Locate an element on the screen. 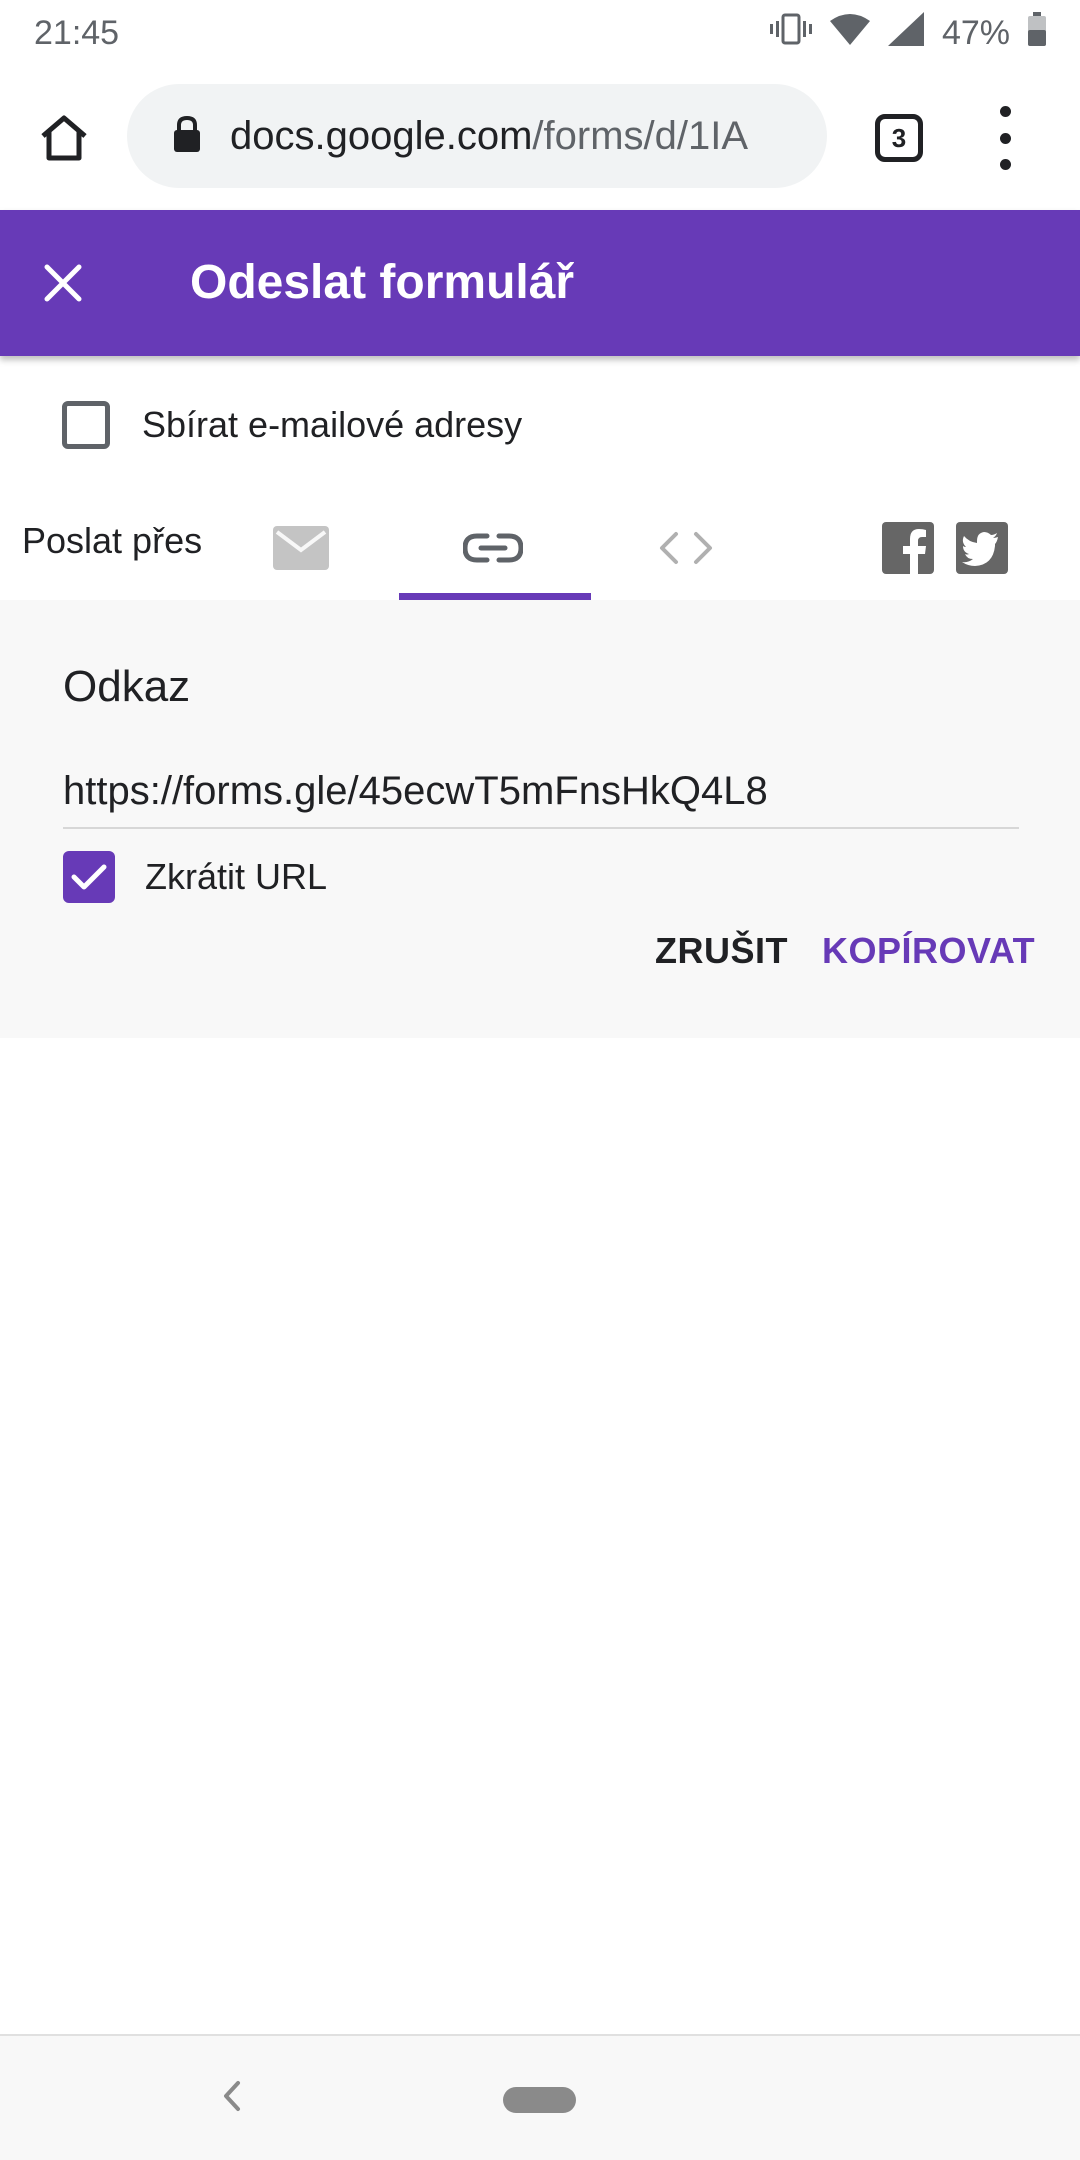 Image resolution: width=1080 pixels, height=2160 pixels. facebook-icon is located at coordinates (908, 548).